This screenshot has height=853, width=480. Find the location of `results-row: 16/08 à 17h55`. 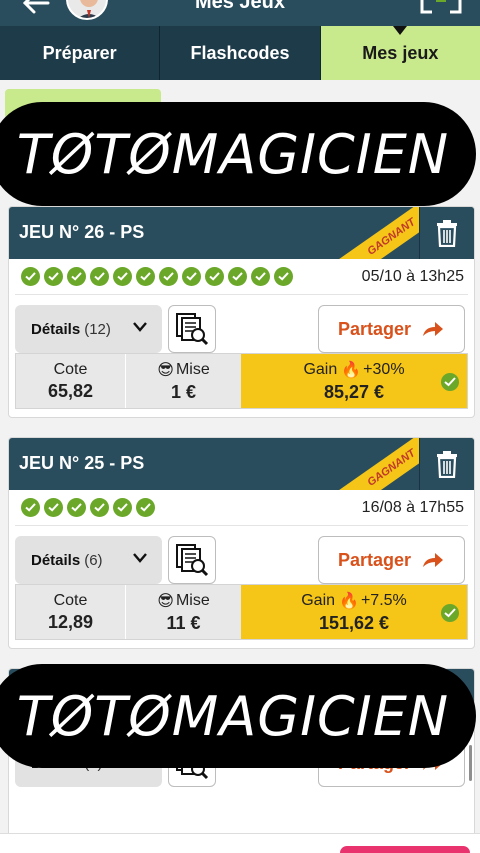

results-row: 16/08 à 17h55 is located at coordinates (241, 508).